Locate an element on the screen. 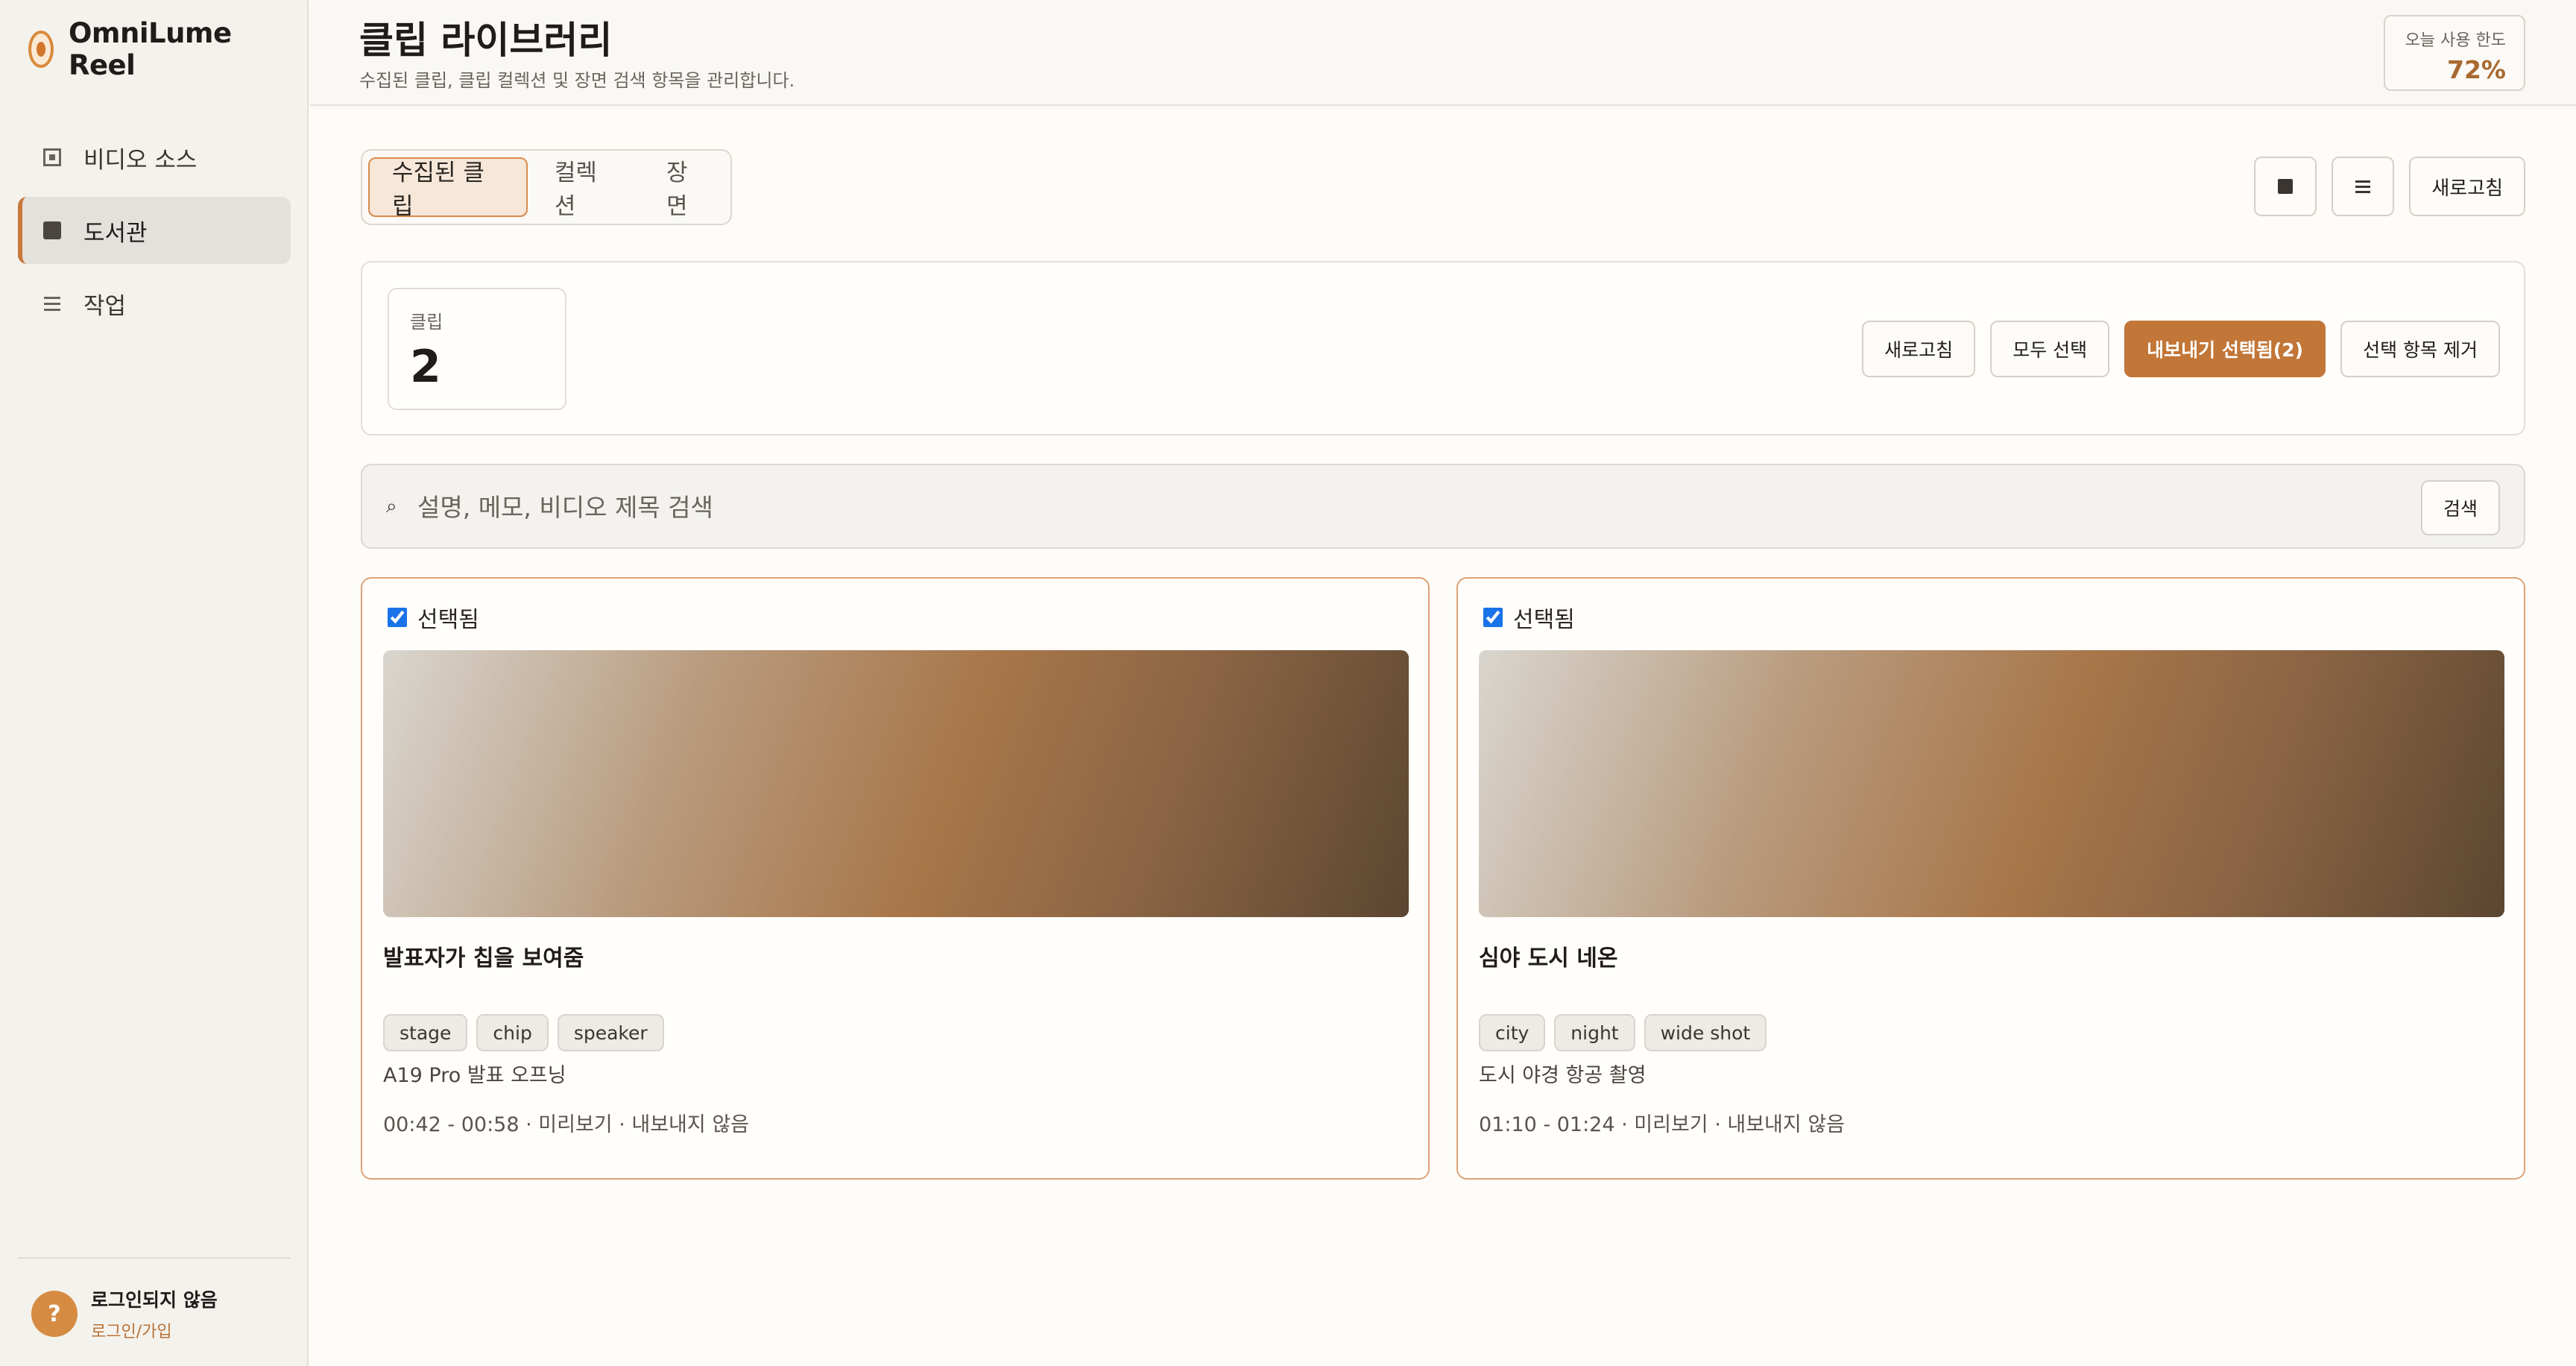  login-signup-link: 로그인/가입 is located at coordinates (154, 1330).